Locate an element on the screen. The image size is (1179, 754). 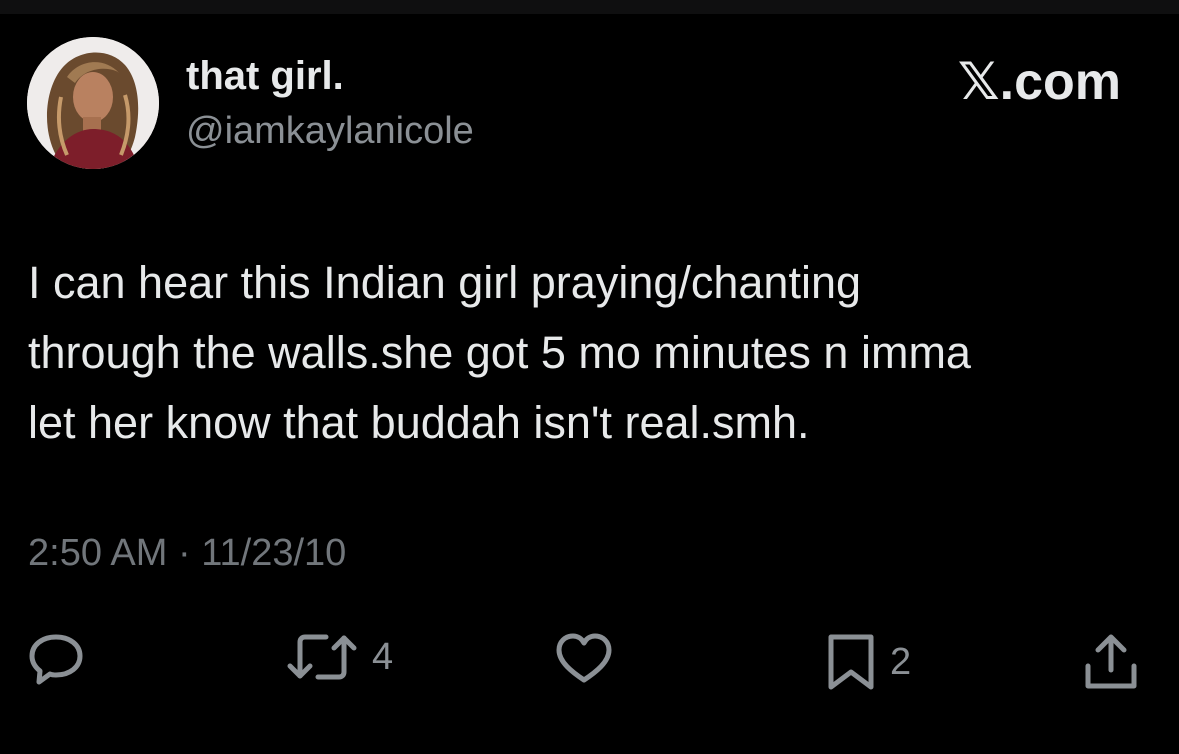
user-handle: @iamkaylanicole is located at coordinates (330, 131).